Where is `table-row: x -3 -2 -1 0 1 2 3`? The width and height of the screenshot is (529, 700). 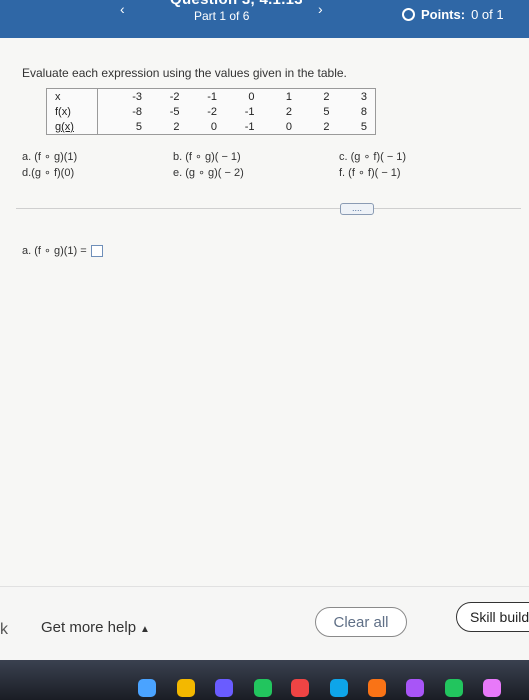
table-row: x -3 -2 -1 0 1 2 3 is located at coordinates (212, 98).